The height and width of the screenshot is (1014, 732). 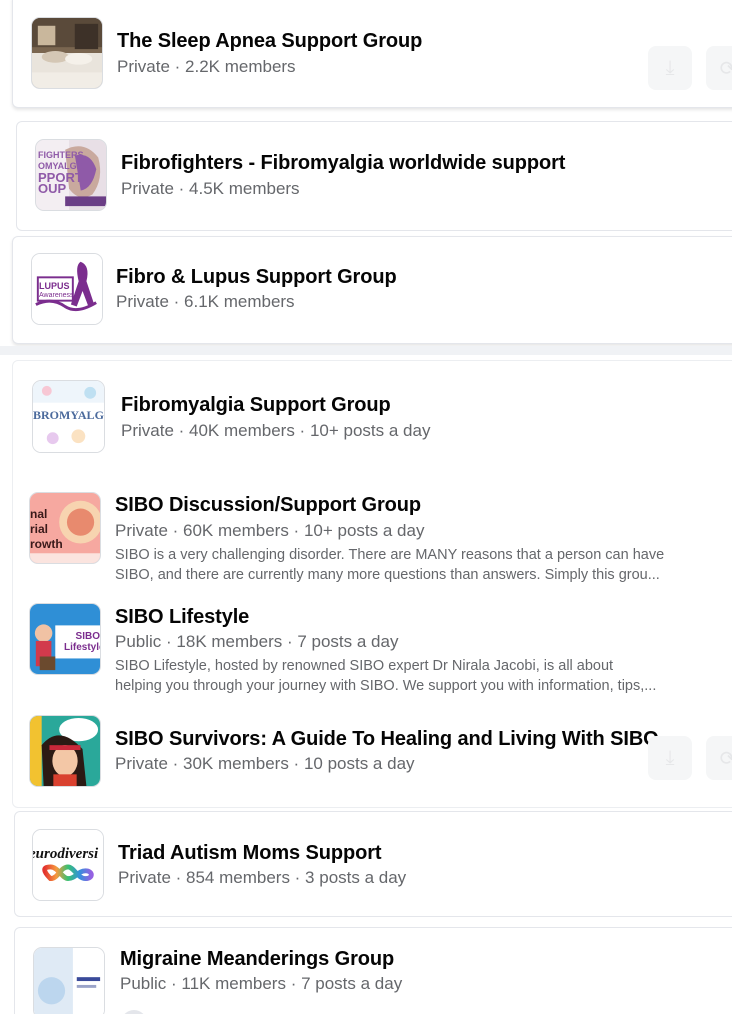 I want to click on group-thumbnail: LUPUS Awareness, so click(x=67, y=289).